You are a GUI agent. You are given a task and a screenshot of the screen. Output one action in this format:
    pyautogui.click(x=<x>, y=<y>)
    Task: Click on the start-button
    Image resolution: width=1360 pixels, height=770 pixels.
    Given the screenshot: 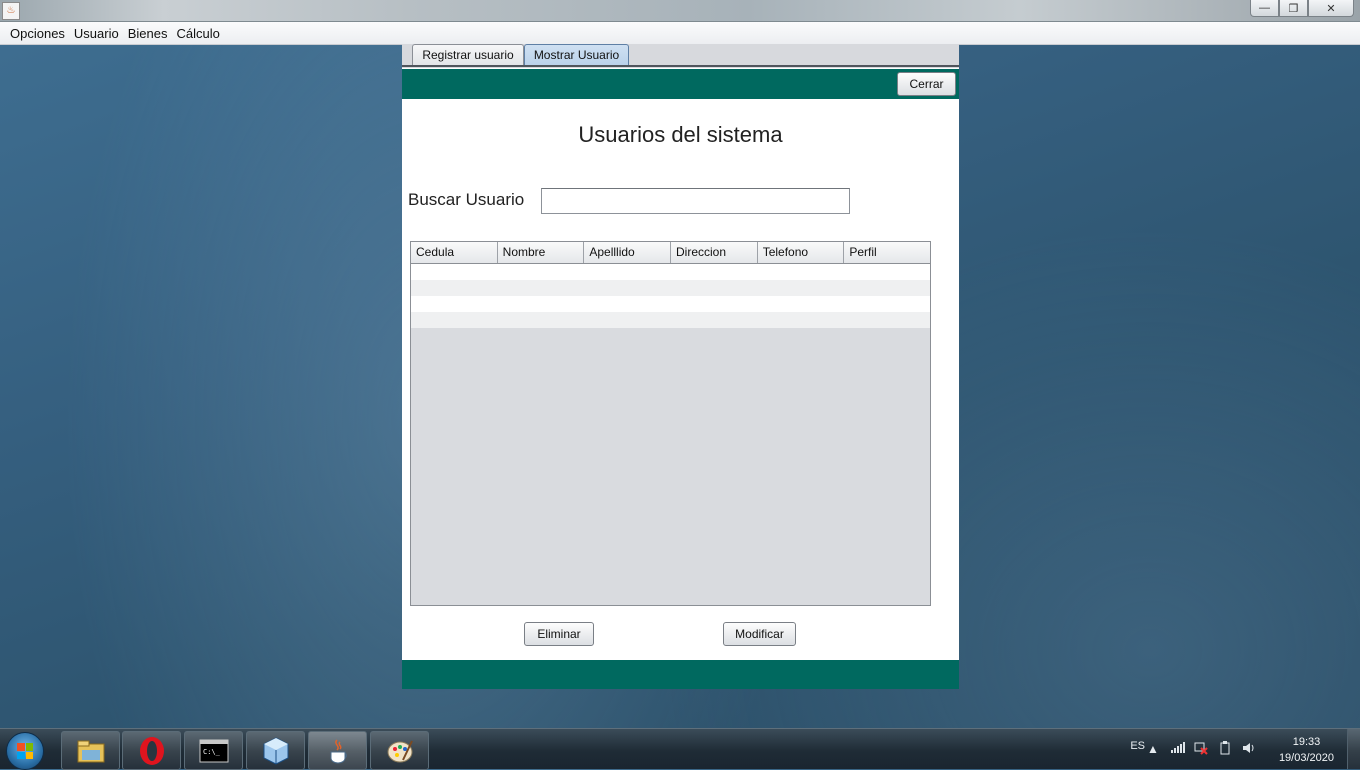 What is the action you would take?
    pyautogui.click(x=25, y=751)
    